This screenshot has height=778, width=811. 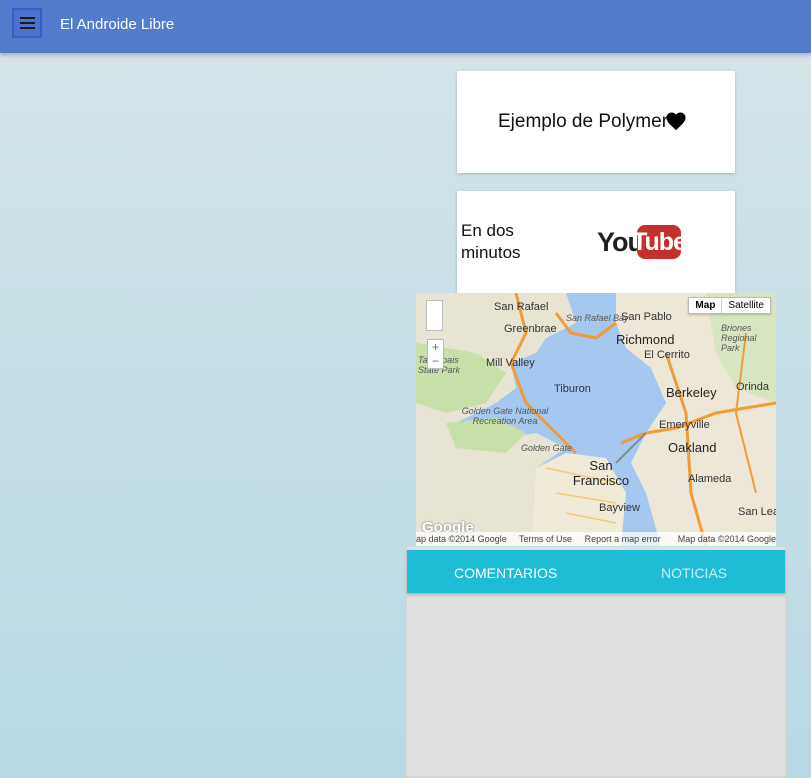 What do you see at coordinates (623, 539) in the screenshot?
I see `report-map-error-link: Report a map error` at bounding box center [623, 539].